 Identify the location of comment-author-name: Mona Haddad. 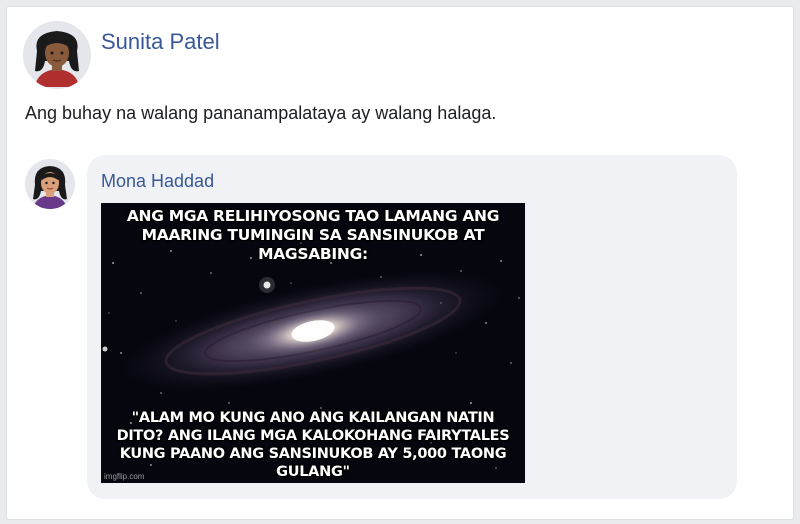
(157, 181).